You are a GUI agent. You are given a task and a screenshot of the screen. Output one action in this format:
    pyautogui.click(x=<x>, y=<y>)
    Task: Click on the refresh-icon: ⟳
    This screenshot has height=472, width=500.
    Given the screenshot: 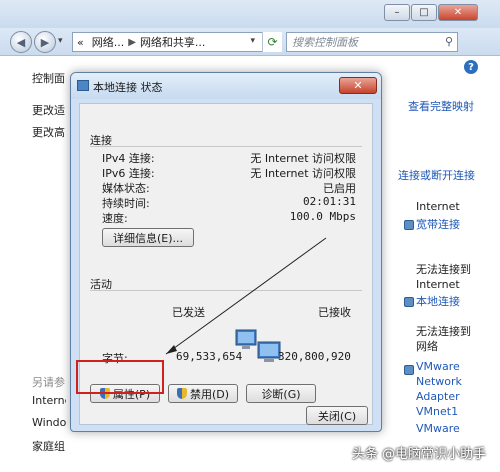 What is the action you would take?
    pyautogui.click(x=272, y=42)
    